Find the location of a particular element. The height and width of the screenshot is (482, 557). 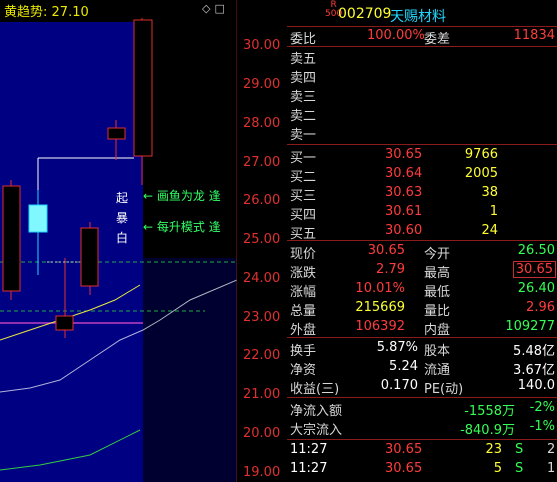

bid-volume: 24 is located at coordinates (489, 230).